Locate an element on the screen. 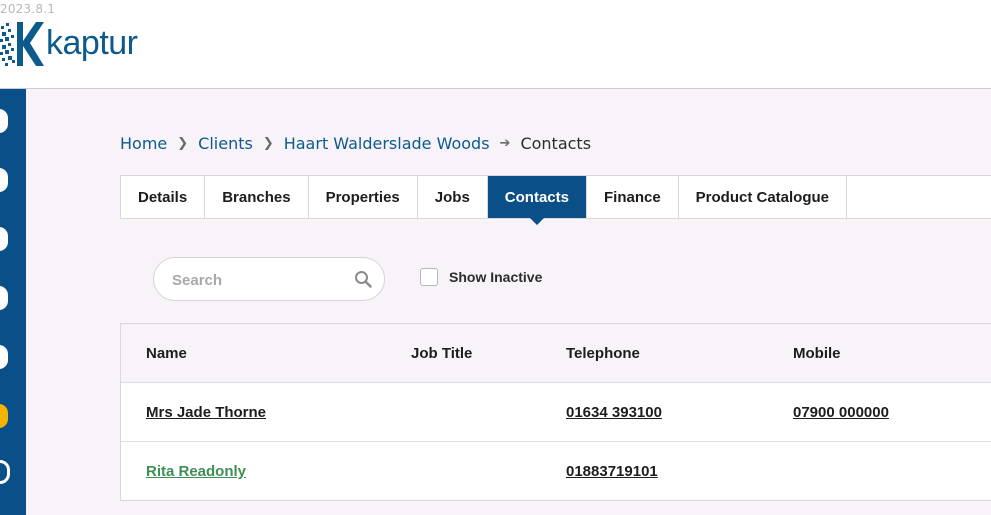  tab-finance: Finance is located at coordinates (633, 197).